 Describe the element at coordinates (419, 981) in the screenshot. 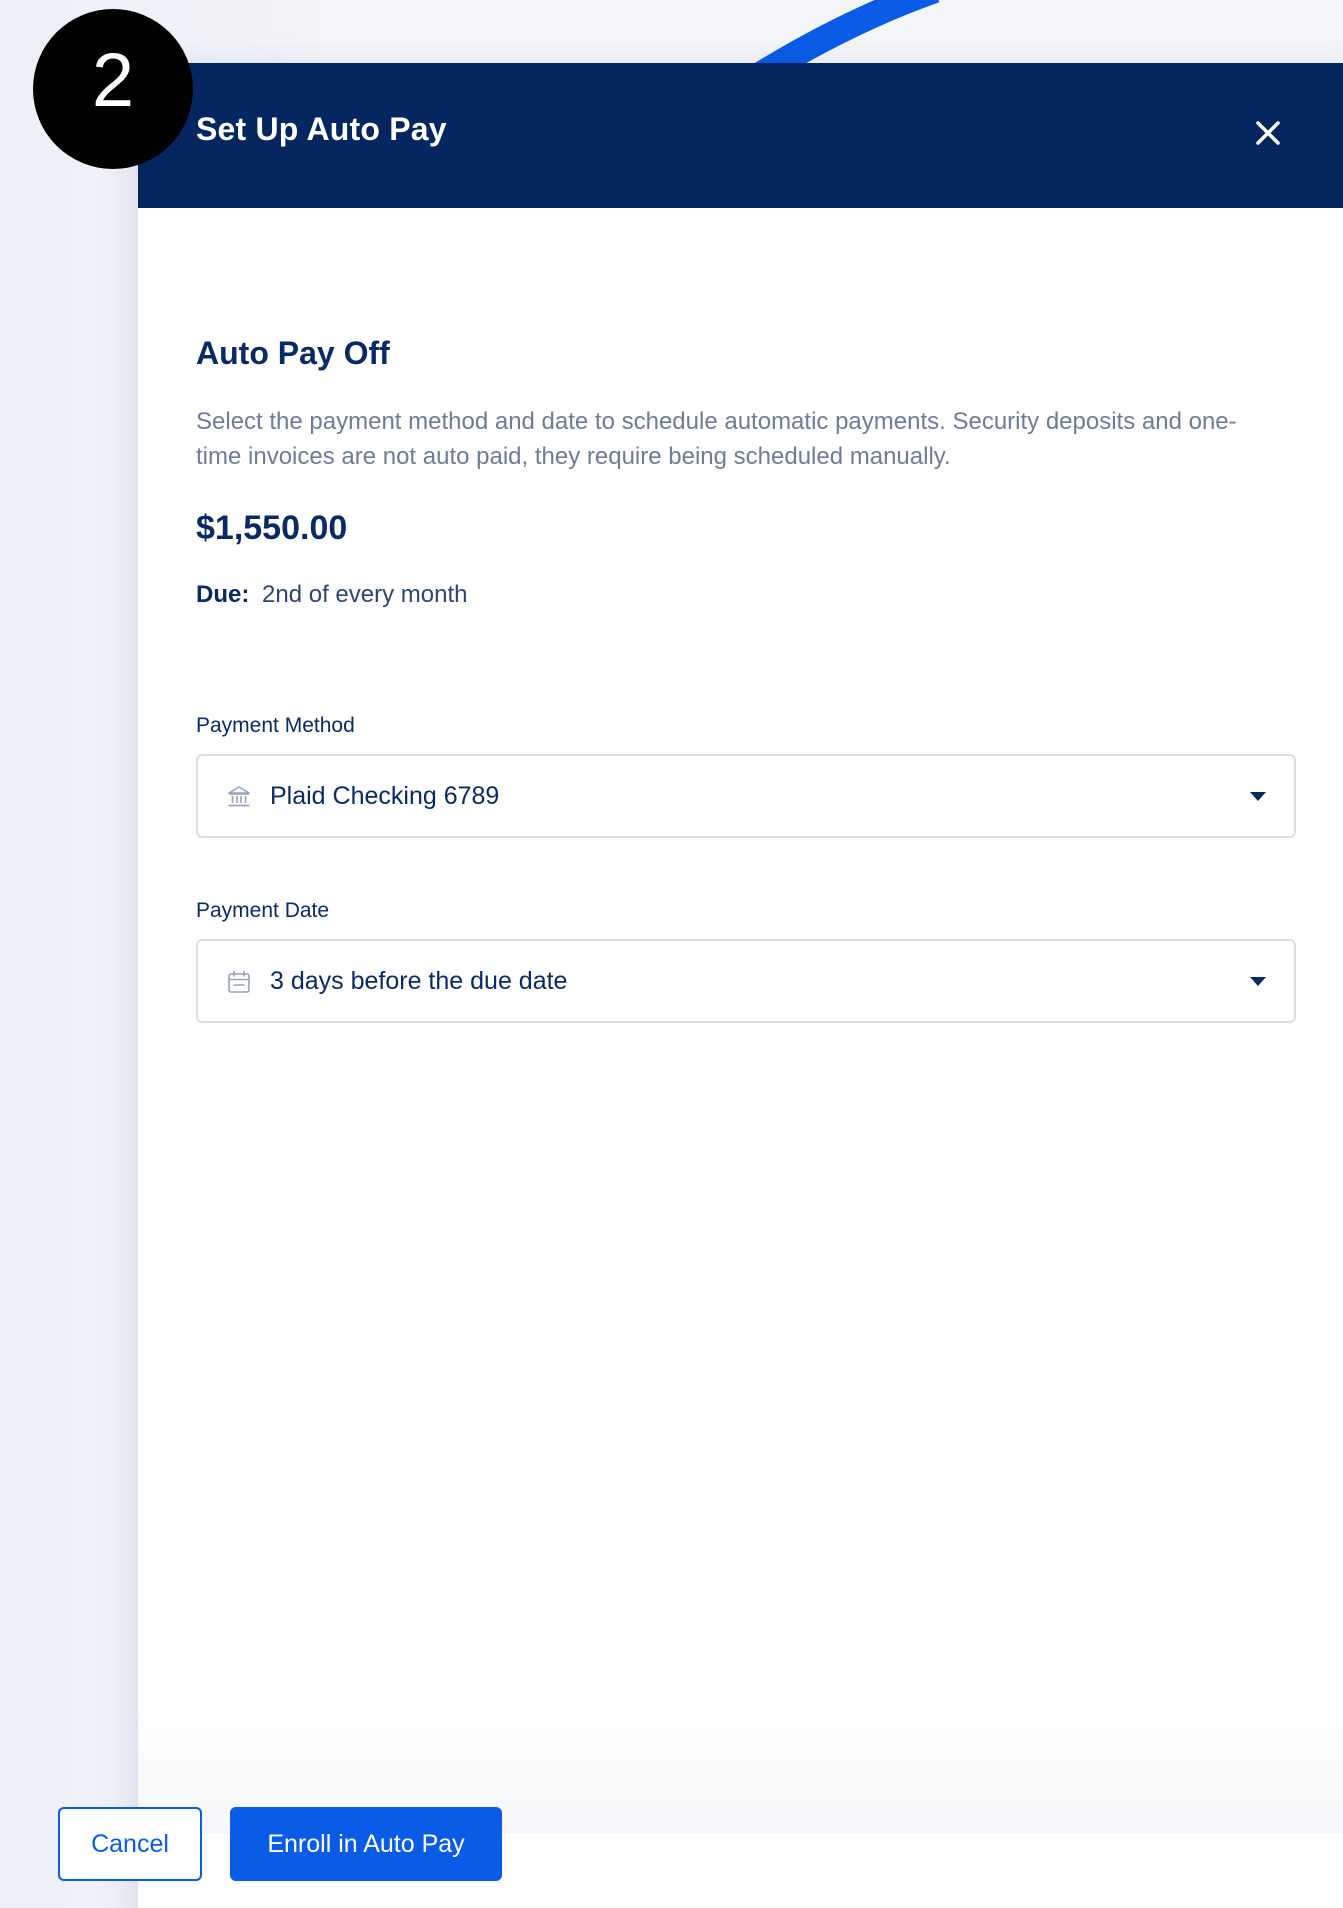

I see `payment-date-value: 3 days before the due date` at that location.